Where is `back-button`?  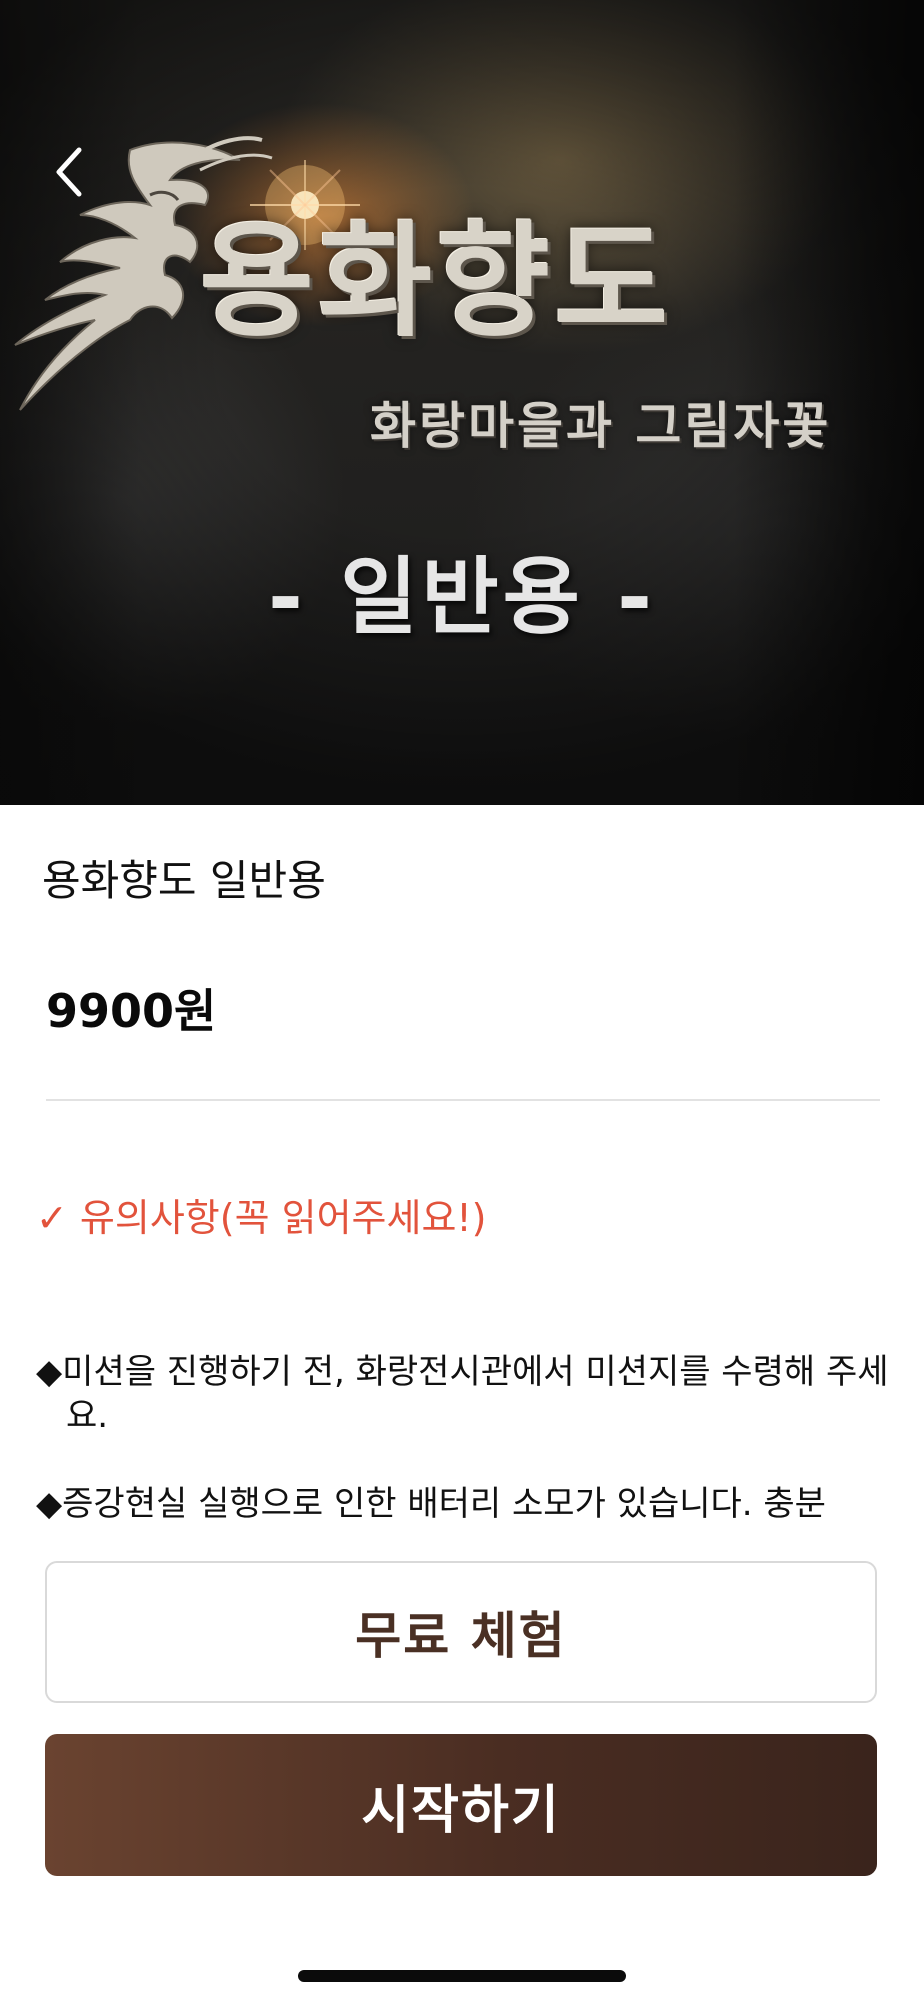
back-button is located at coordinates (68, 172).